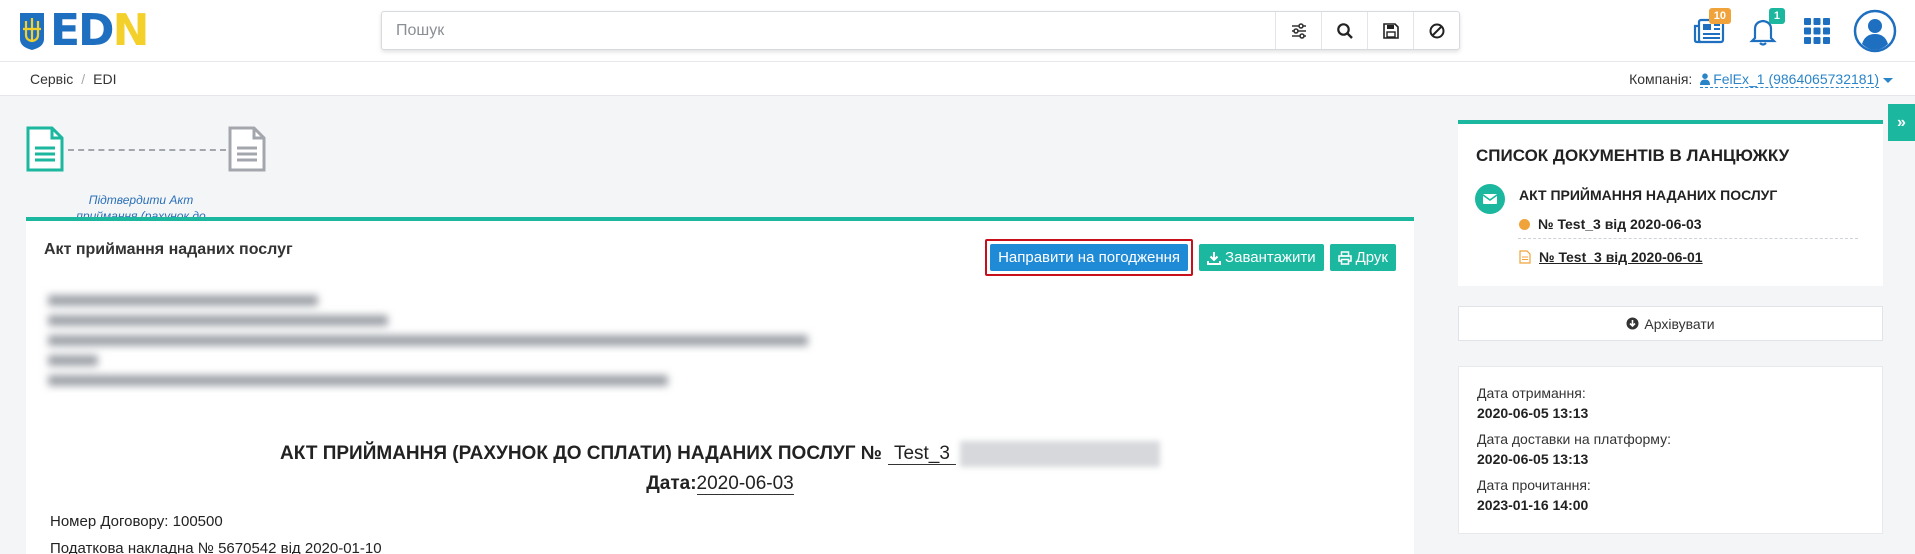  I want to click on filter-button, so click(1298, 30).